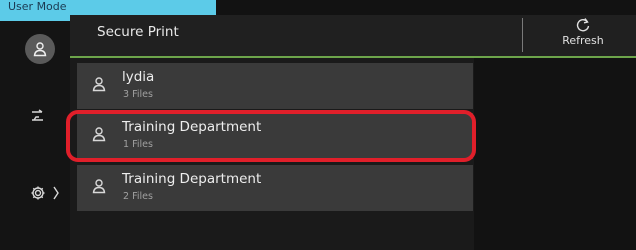 This screenshot has width=636, height=250. What do you see at coordinates (37, 6) in the screenshot?
I see `mode-label: User Mode` at bounding box center [37, 6].